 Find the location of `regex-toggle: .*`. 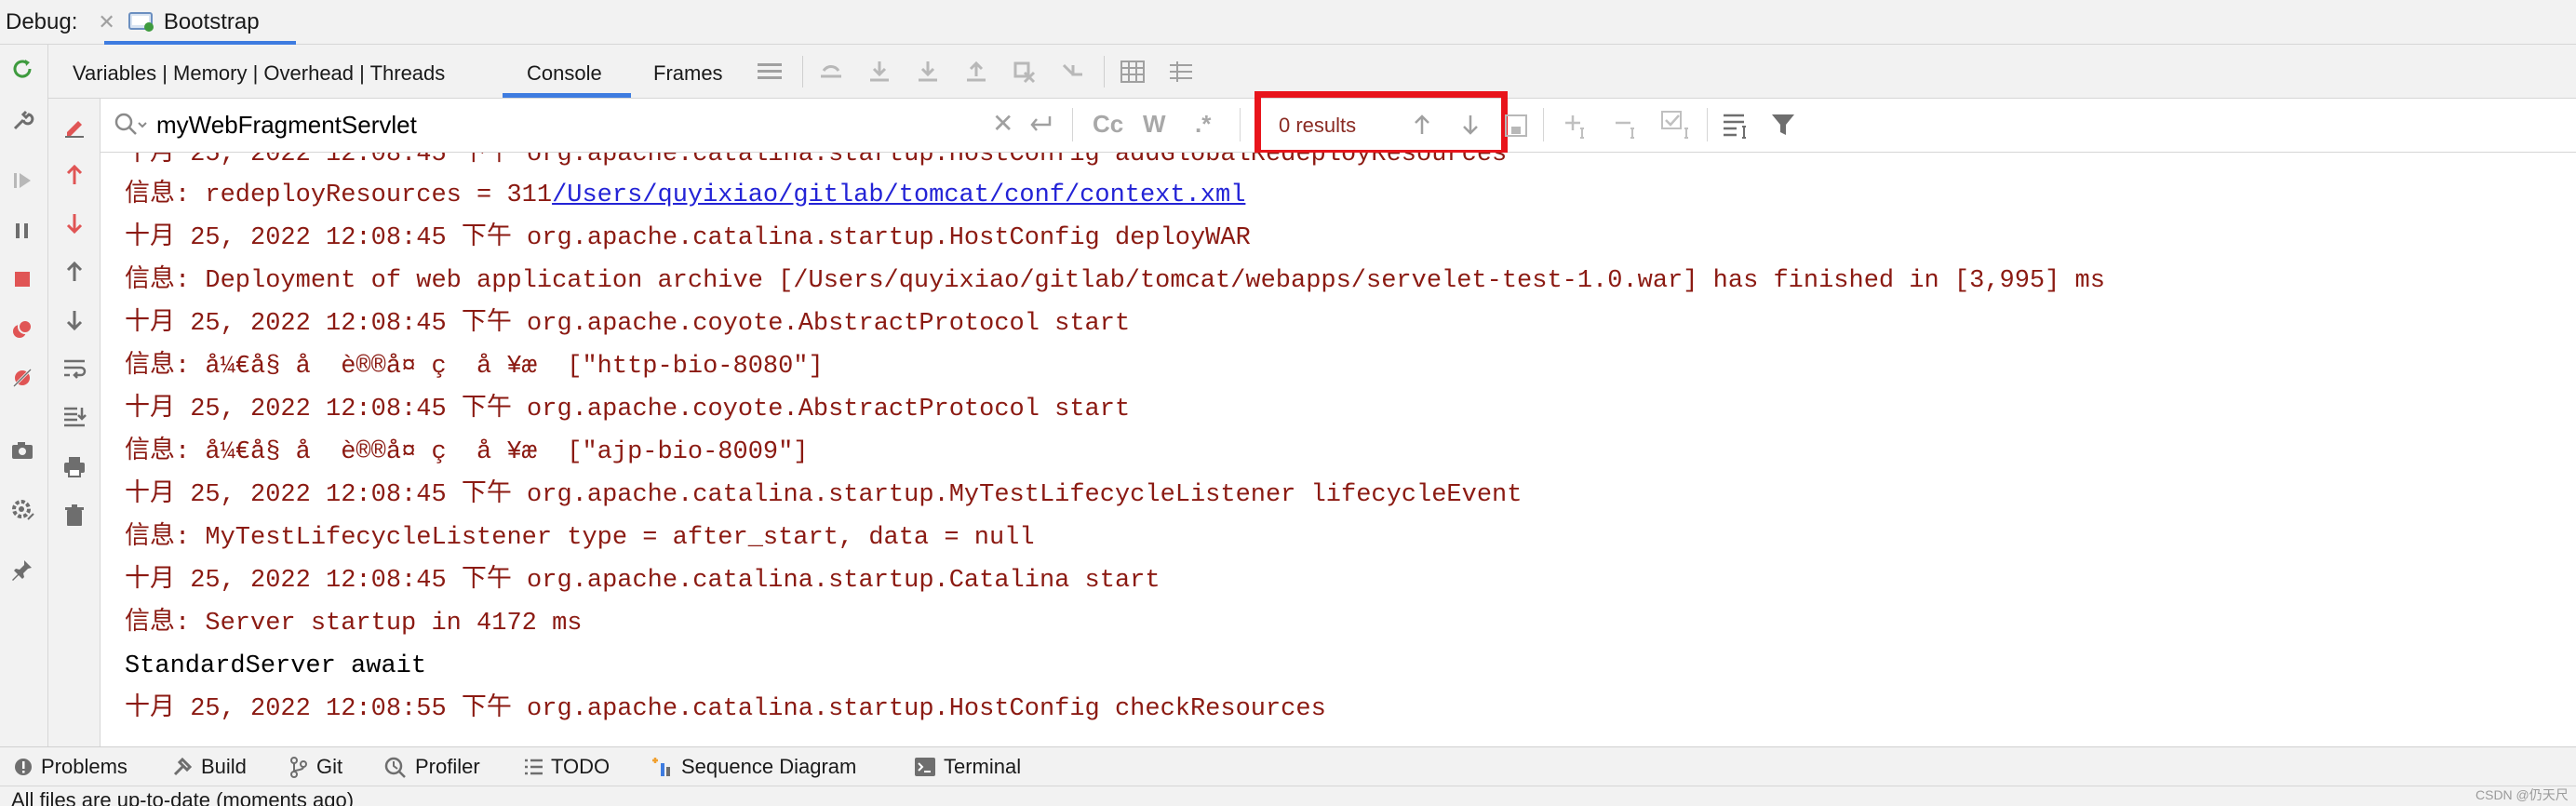

regex-toggle: .* is located at coordinates (1203, 124).